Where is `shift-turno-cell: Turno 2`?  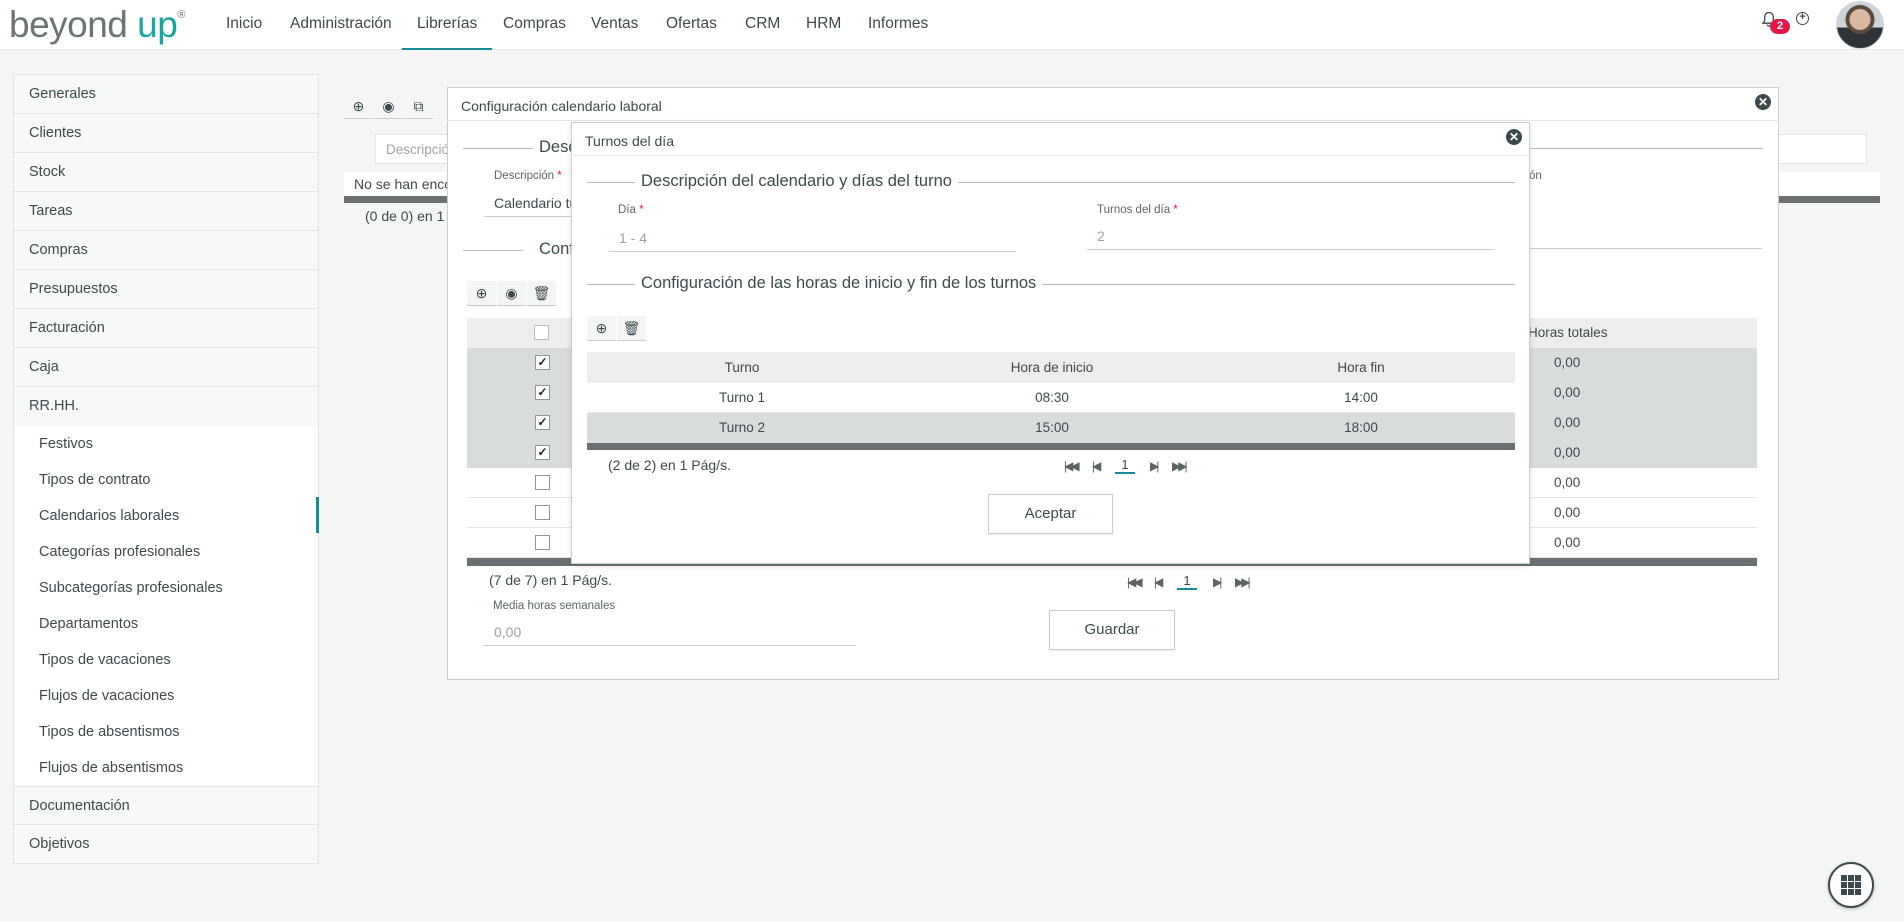
shift-turno-cell: Turno 2 is located at coordinates (742, 427).